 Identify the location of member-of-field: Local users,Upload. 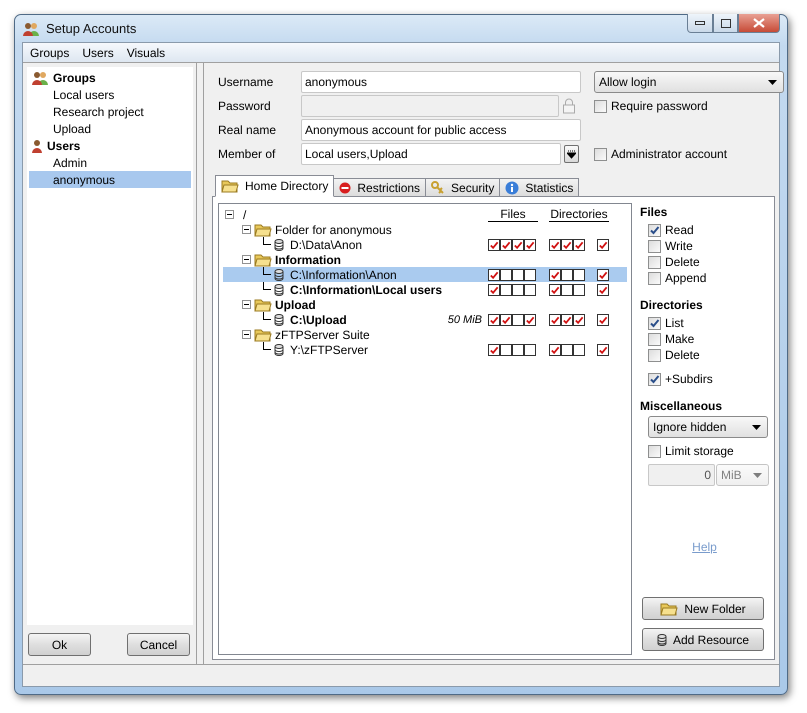
(431, 154).